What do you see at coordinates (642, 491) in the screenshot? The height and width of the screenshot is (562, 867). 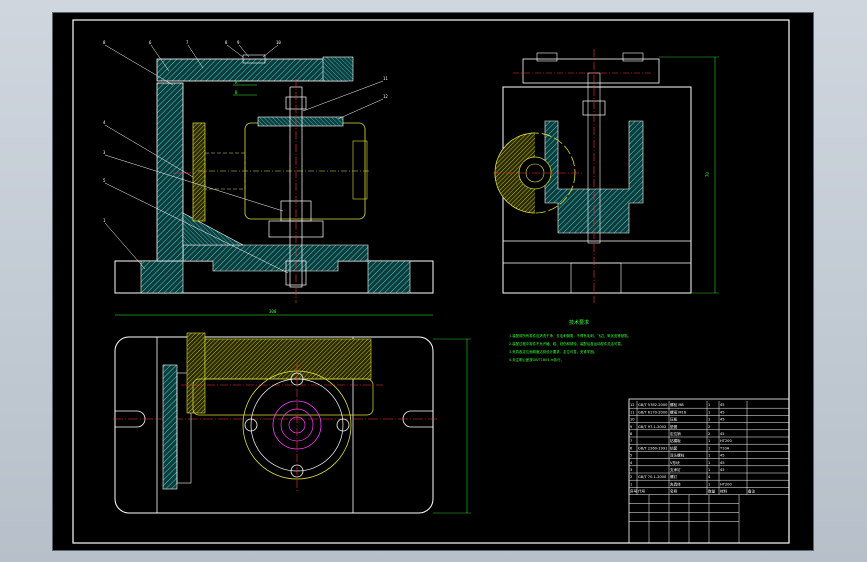 I see `parts-list-header: 代号` at bounding box center [642, 491].